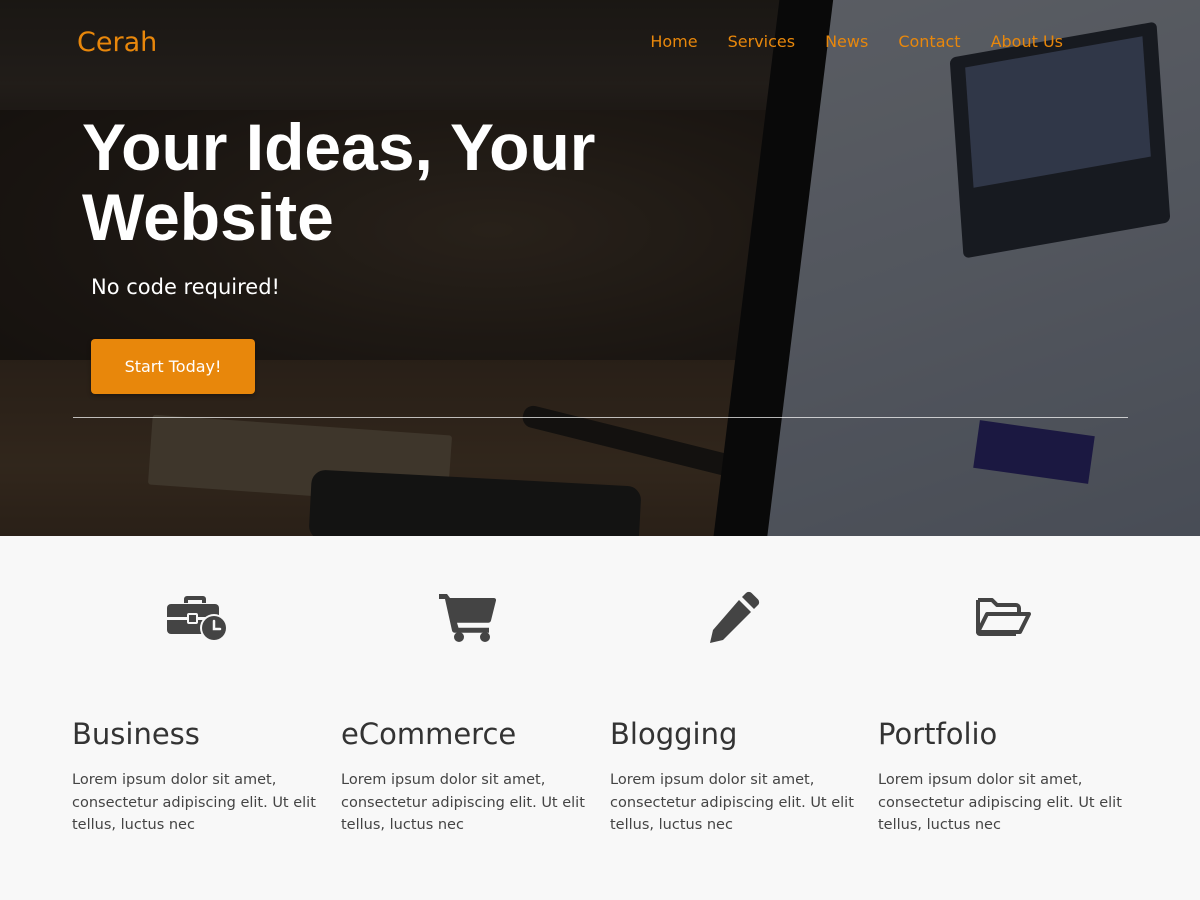 This screenshot has height=900, width=1200. What do you see at coordinates (600, 417) in the screenshot?
I see `hero-divider` at bounding box center [600, 417].